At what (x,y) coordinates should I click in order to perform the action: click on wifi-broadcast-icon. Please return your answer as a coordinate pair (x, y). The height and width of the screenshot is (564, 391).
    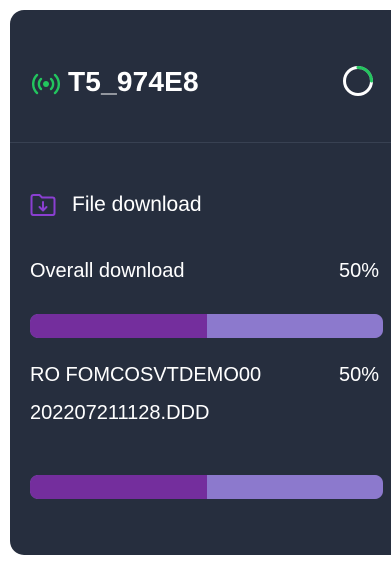
    Looking at the image, I should click on (46, 84).